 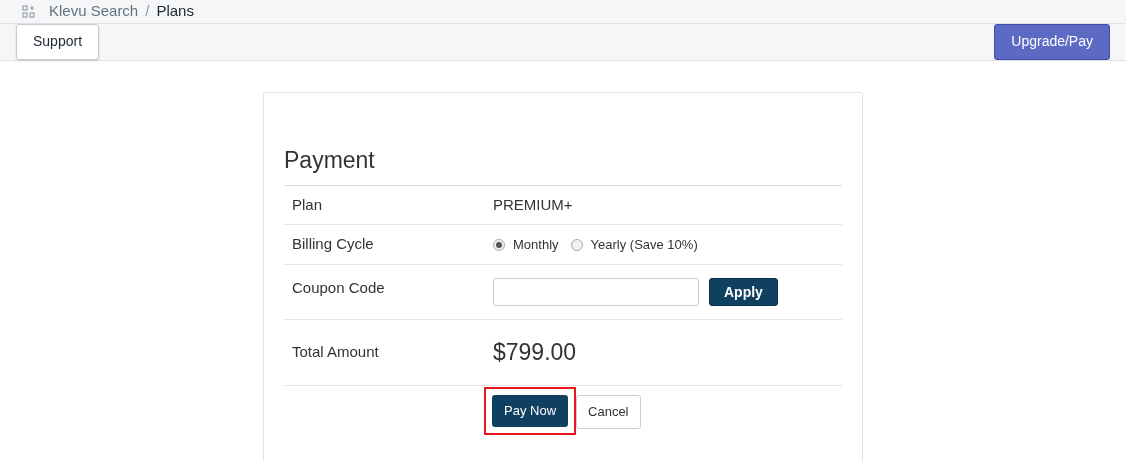 What do you see at coordinates (338, 288) in the screenshot?
I see `coupon-label: Coupon Code` at bounding box center [338, 288].